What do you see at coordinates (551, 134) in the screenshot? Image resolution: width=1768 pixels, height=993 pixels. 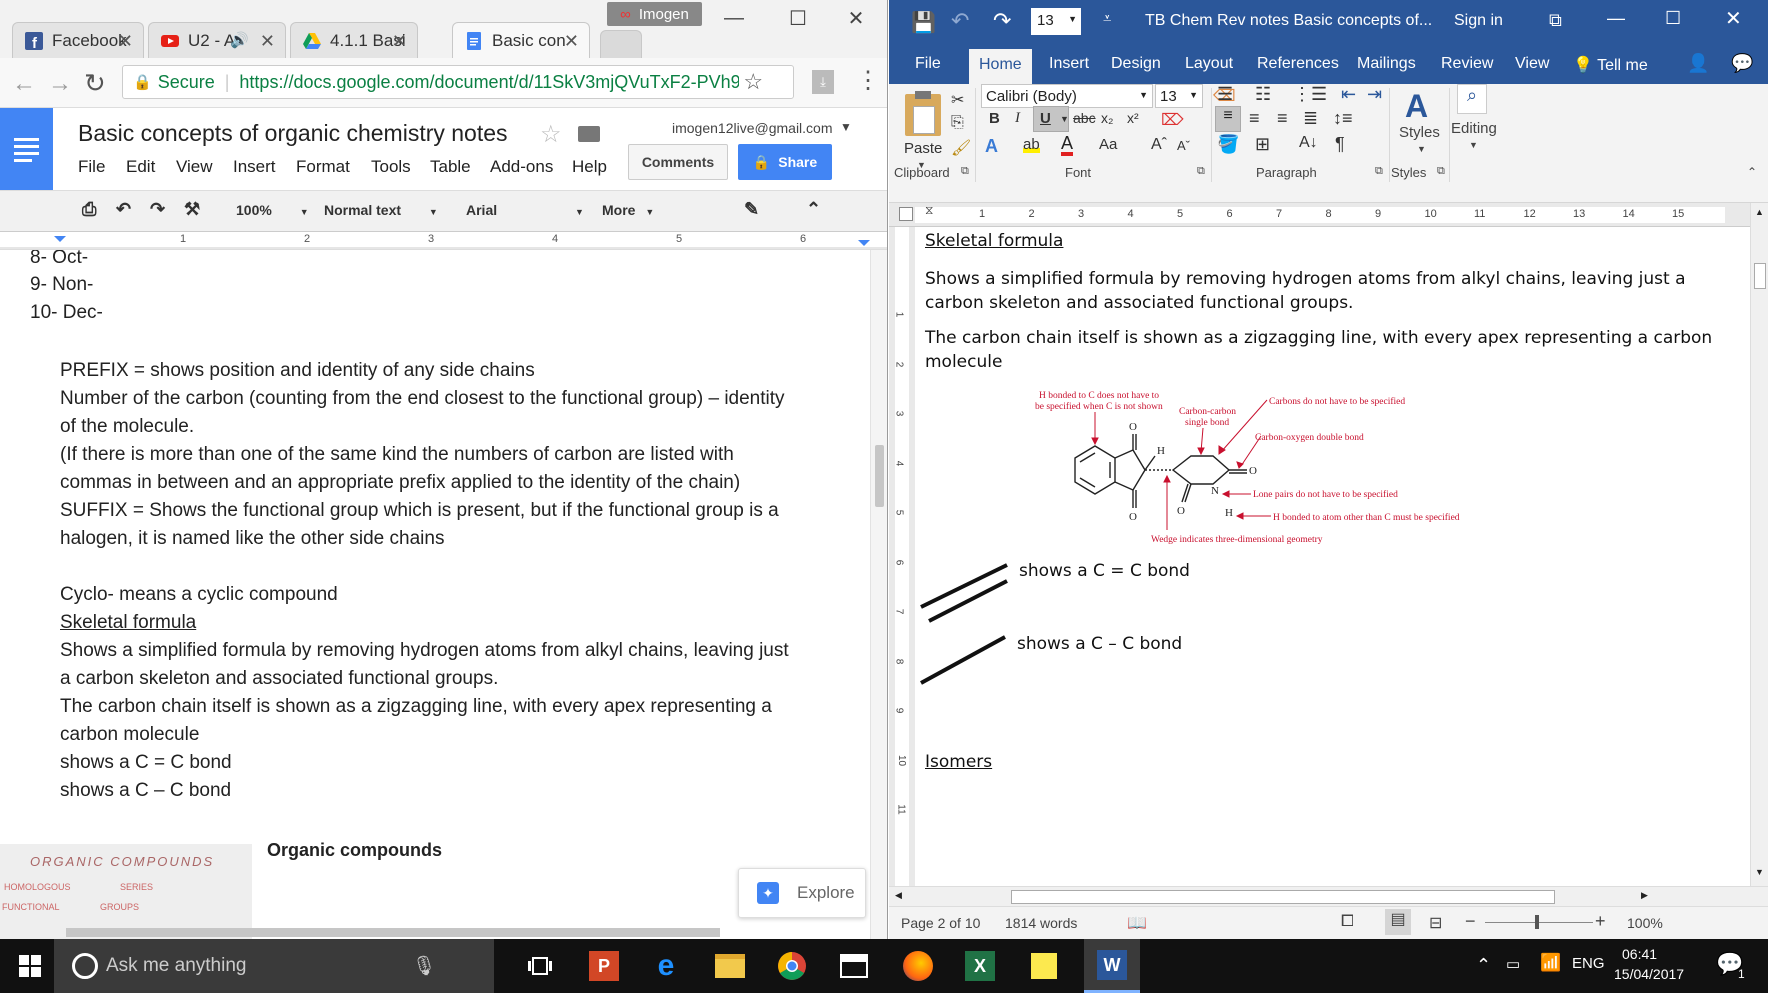 I see `star-icon: ☆` at bounding box center [551, 134].